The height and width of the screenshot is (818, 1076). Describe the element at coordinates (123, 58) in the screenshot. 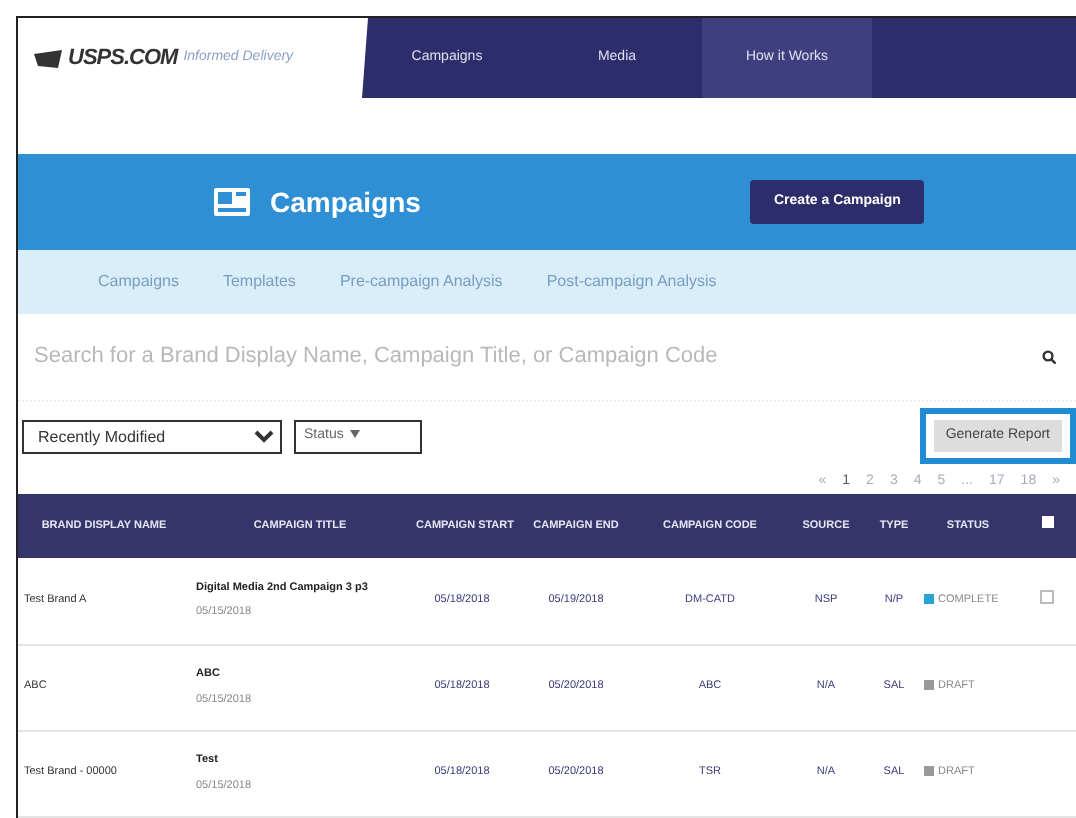

I see `logo-text: USPS.COM` at that location.